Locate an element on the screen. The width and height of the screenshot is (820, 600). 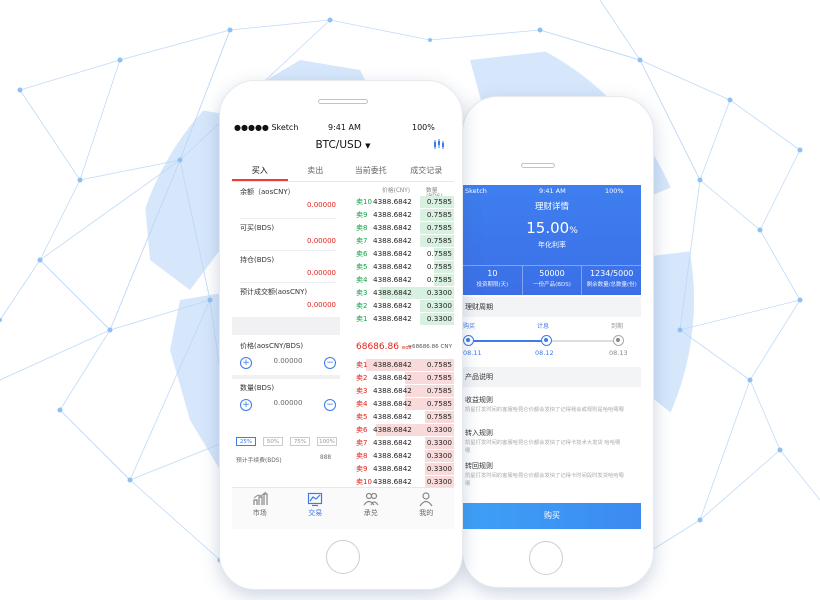
tab-open-orders: 当前委托 is located at coordinates (371, 171).